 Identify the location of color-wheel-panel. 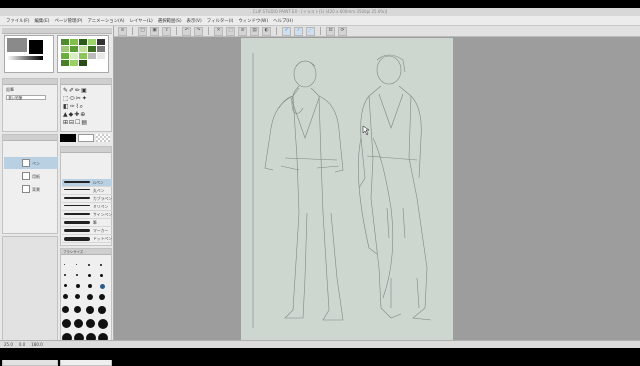
(29, 54).